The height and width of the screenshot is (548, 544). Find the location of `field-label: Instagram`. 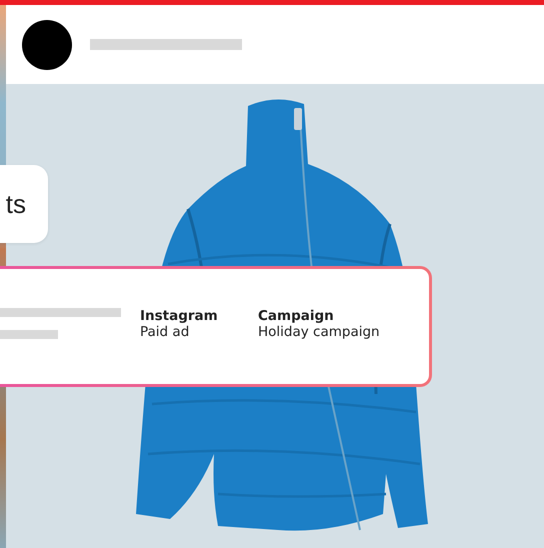

field-label: Instagram is located at coordinates (179, 316).